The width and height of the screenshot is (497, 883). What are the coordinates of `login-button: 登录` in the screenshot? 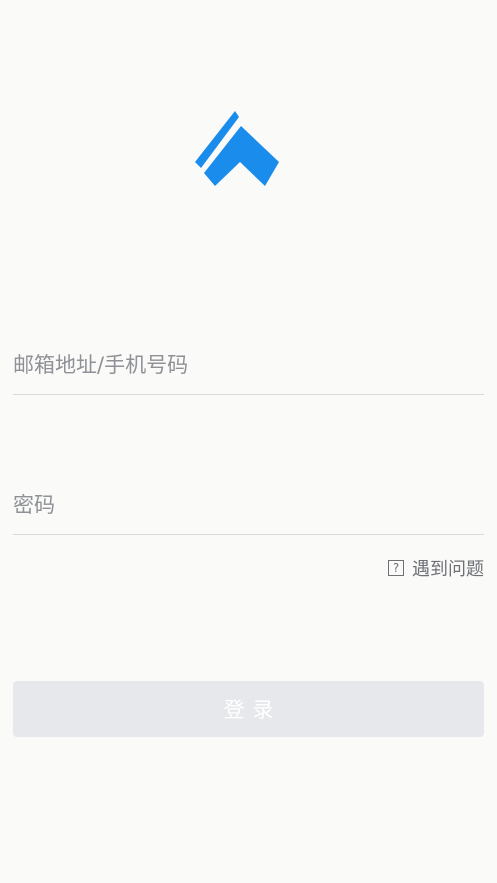 It's located at (248, 709).